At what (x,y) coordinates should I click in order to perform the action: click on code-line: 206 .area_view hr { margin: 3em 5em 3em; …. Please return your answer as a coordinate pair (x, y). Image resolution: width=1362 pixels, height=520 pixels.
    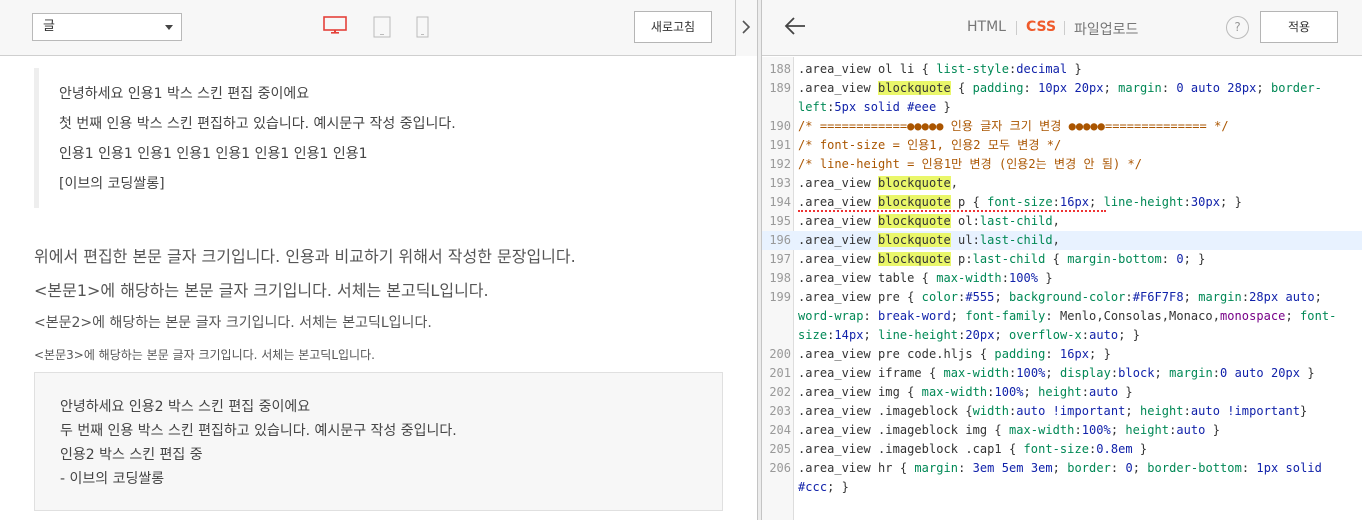
    Looking at the image, I should click on (1062, 468).